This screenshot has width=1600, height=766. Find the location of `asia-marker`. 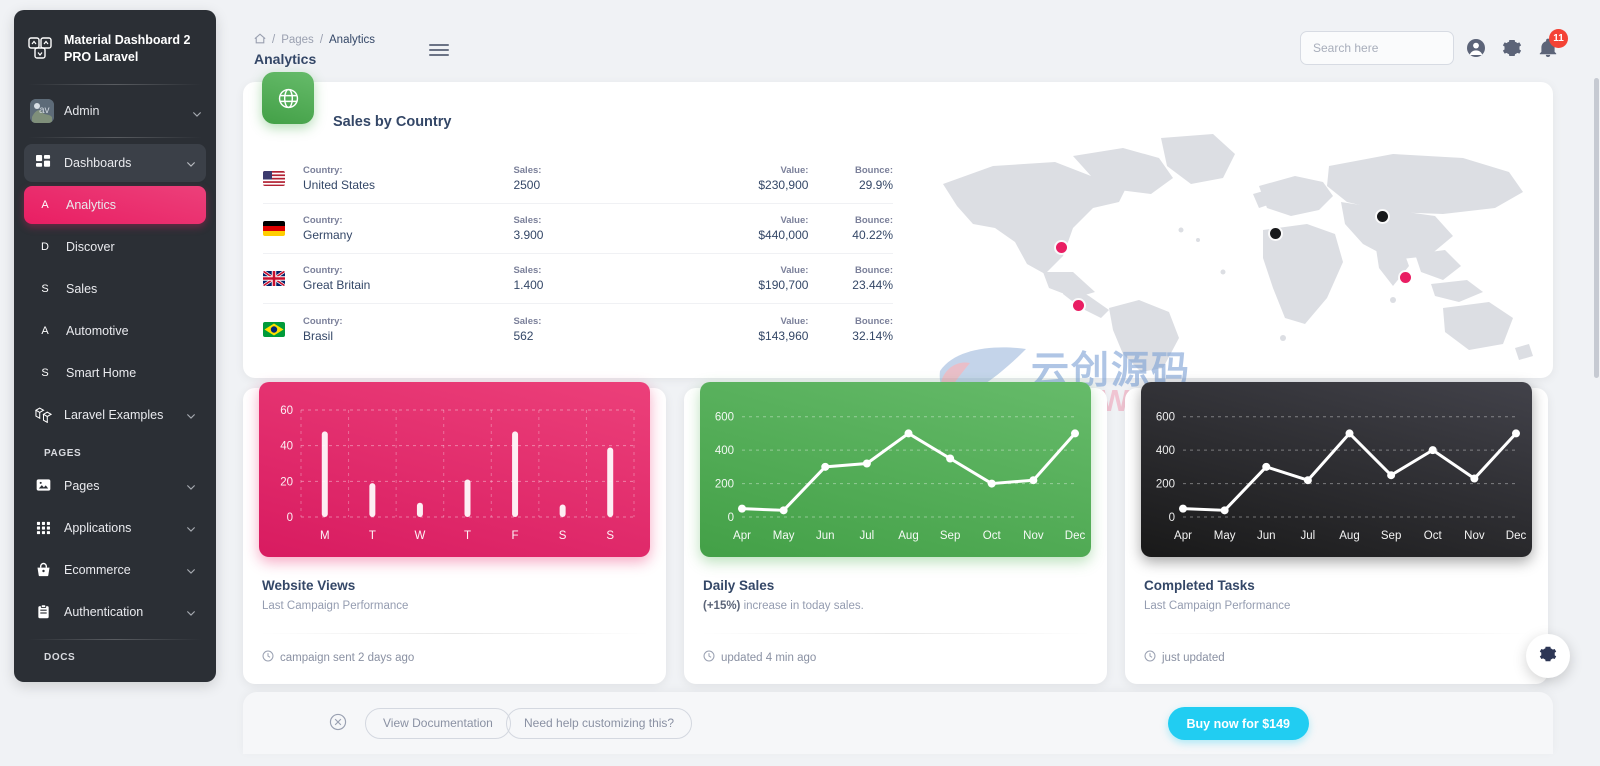

asia-marker is located at coordinates (1405, 277).